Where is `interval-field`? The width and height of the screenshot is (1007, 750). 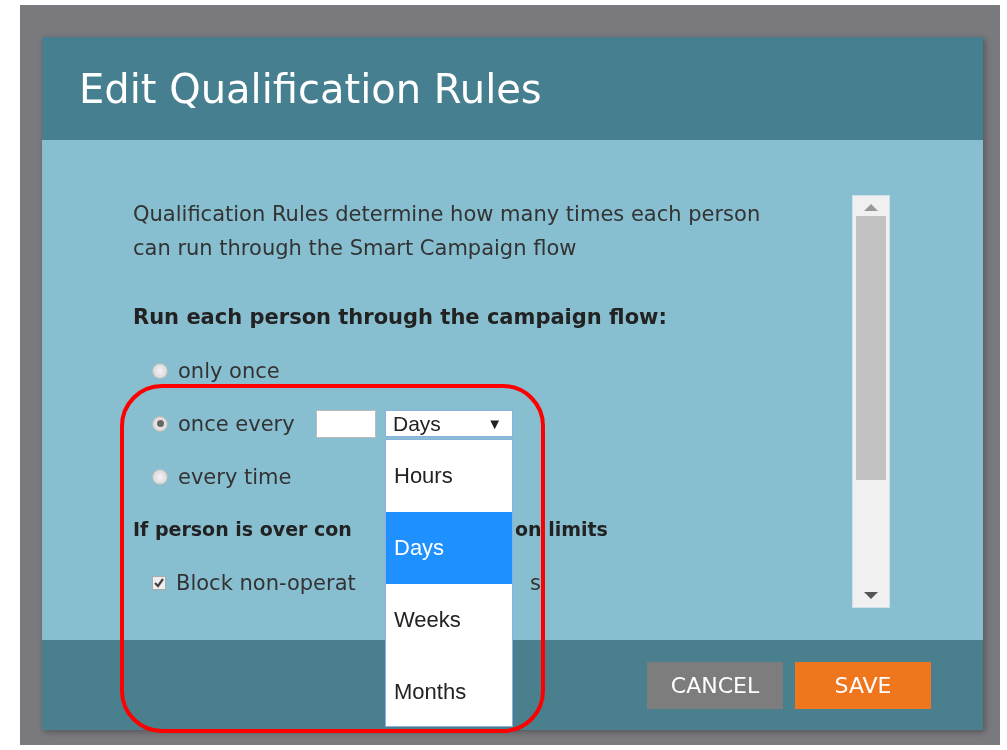
interval-field is located at coordinates (346, 423).